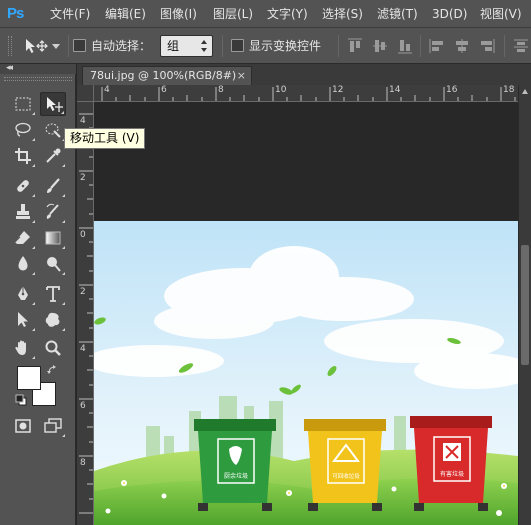  Describe the element at coordinates (85, 93) in the screenshot. I see `ruler-origin` at that location.